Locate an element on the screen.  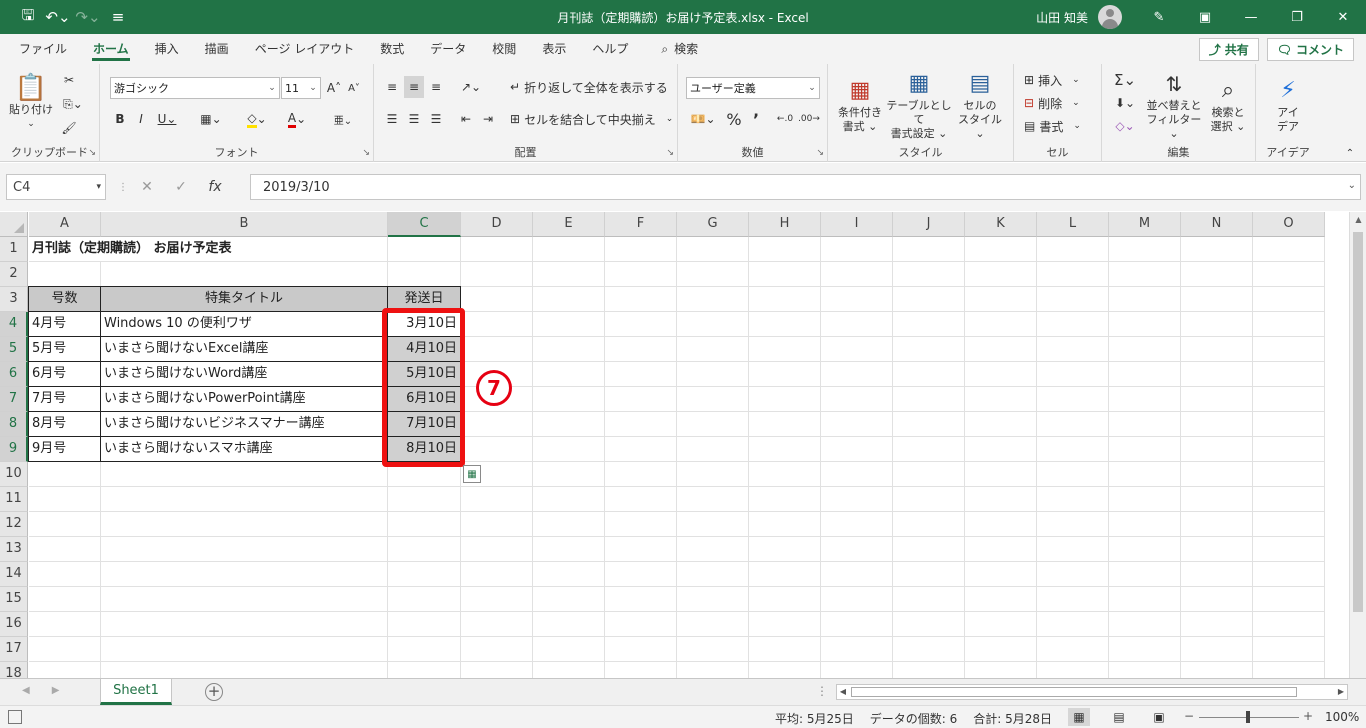
cell-o9 is located at coordinates (1289, 449).